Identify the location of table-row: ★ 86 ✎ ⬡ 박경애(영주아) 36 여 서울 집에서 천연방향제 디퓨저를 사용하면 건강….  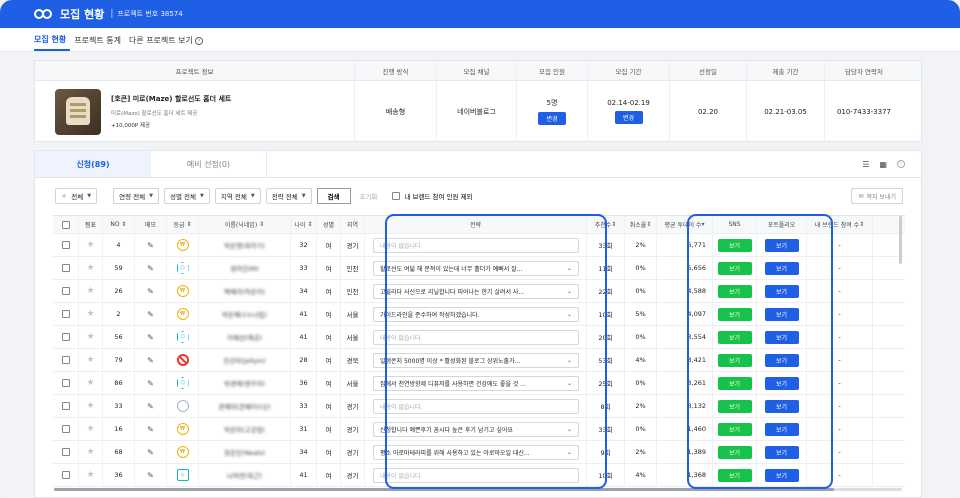
(479, 383).